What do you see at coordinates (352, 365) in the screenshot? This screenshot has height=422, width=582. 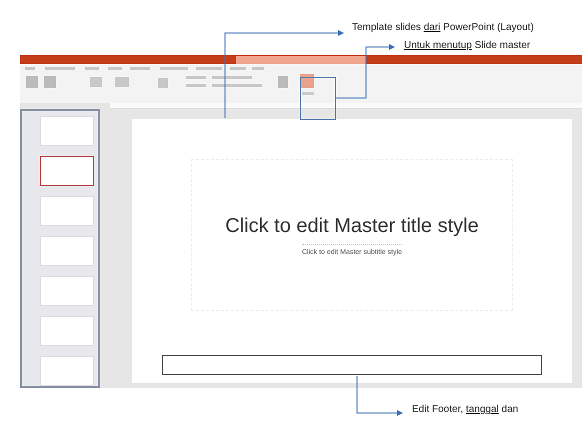 I see `footer-placeholders` at bounding box center [352, 365].